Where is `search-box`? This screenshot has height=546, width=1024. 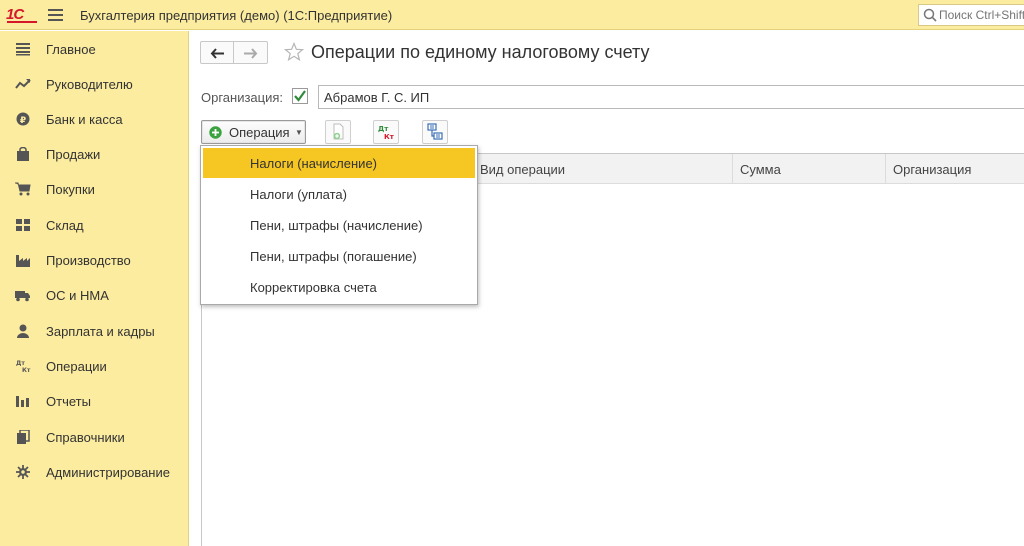 search-box is located at coordinates (971, 15).